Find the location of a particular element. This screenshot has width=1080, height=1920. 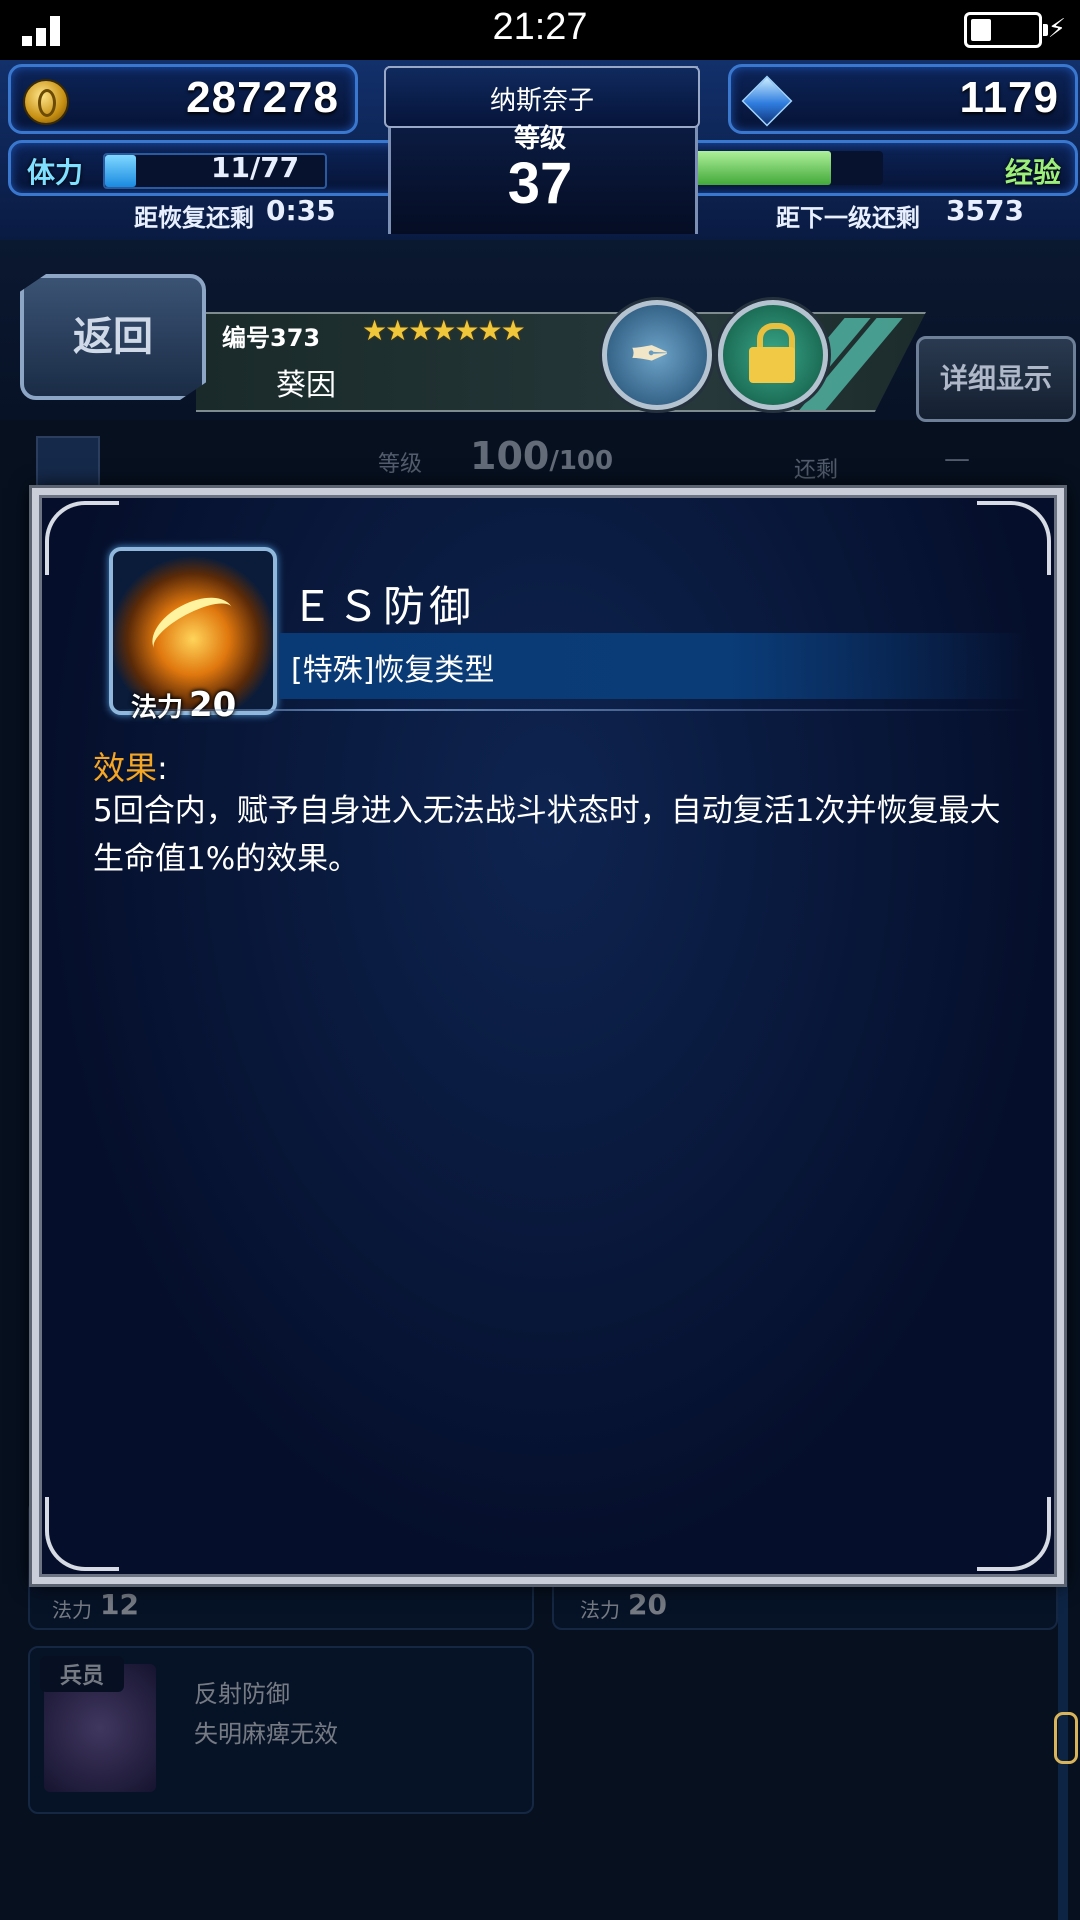

status-bar: 21:27 ⚡ is located at coordinates (540, 30).